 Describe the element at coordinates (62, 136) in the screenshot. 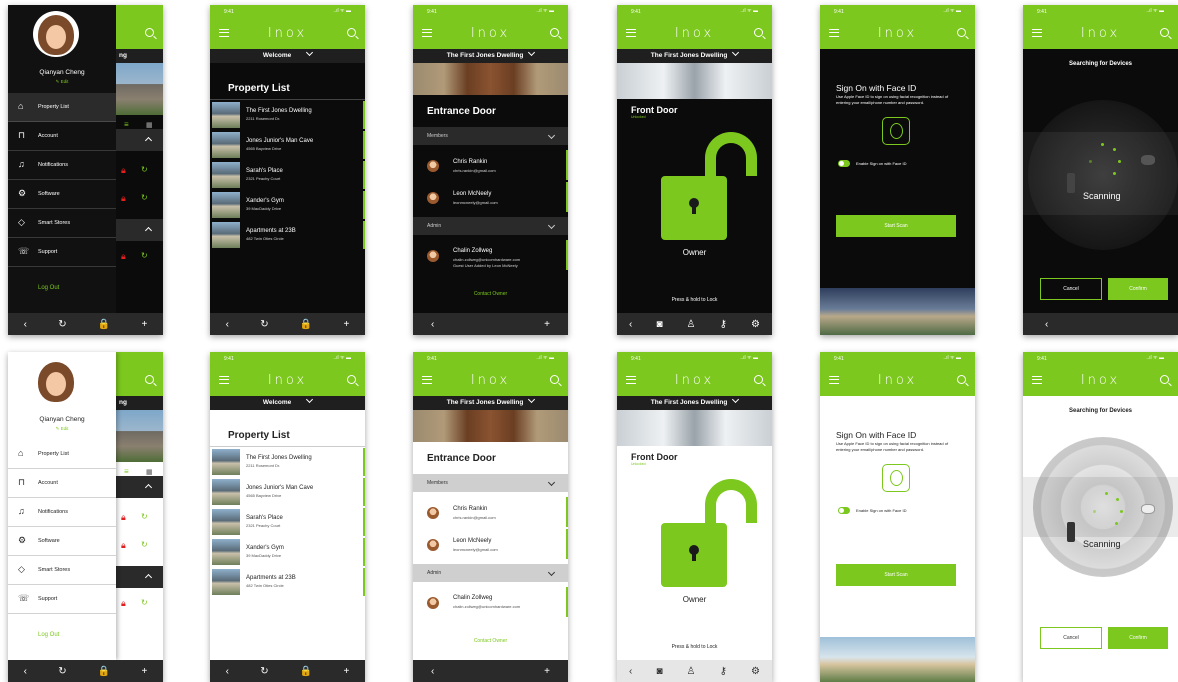

I see `menu-item-account: ⊓ Account` at that location.